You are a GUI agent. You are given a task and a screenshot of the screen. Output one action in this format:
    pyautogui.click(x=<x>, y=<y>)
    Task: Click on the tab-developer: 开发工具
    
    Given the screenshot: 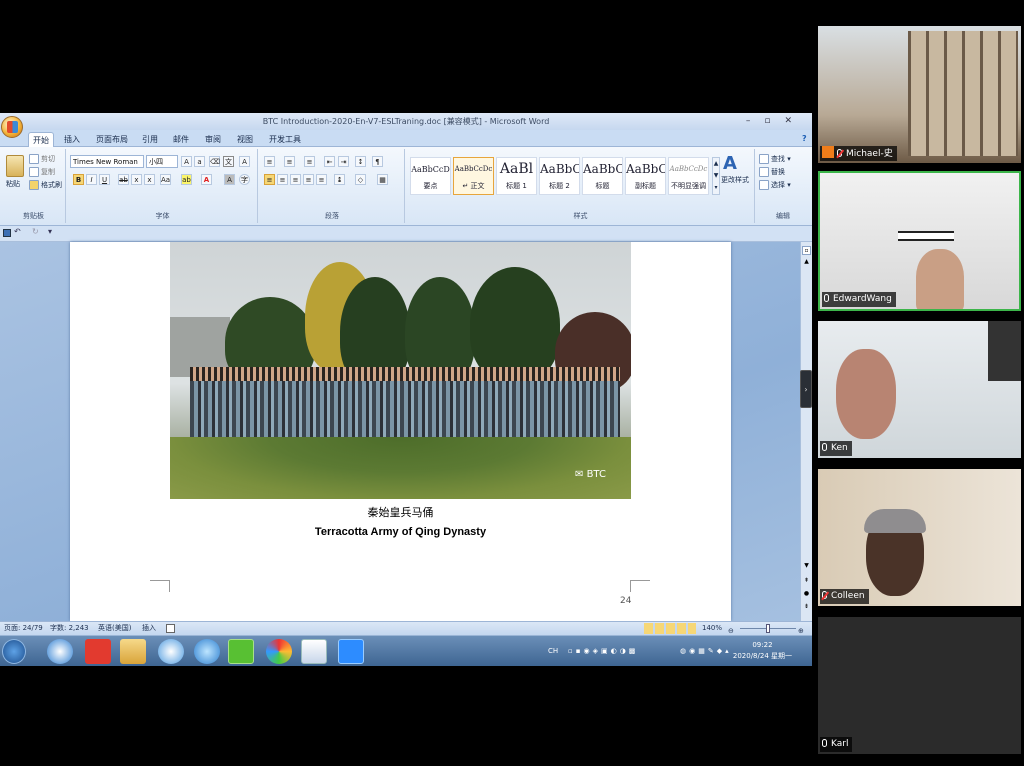 What is the action you would take?
    pyautogui.click(x=285, y=139)
    